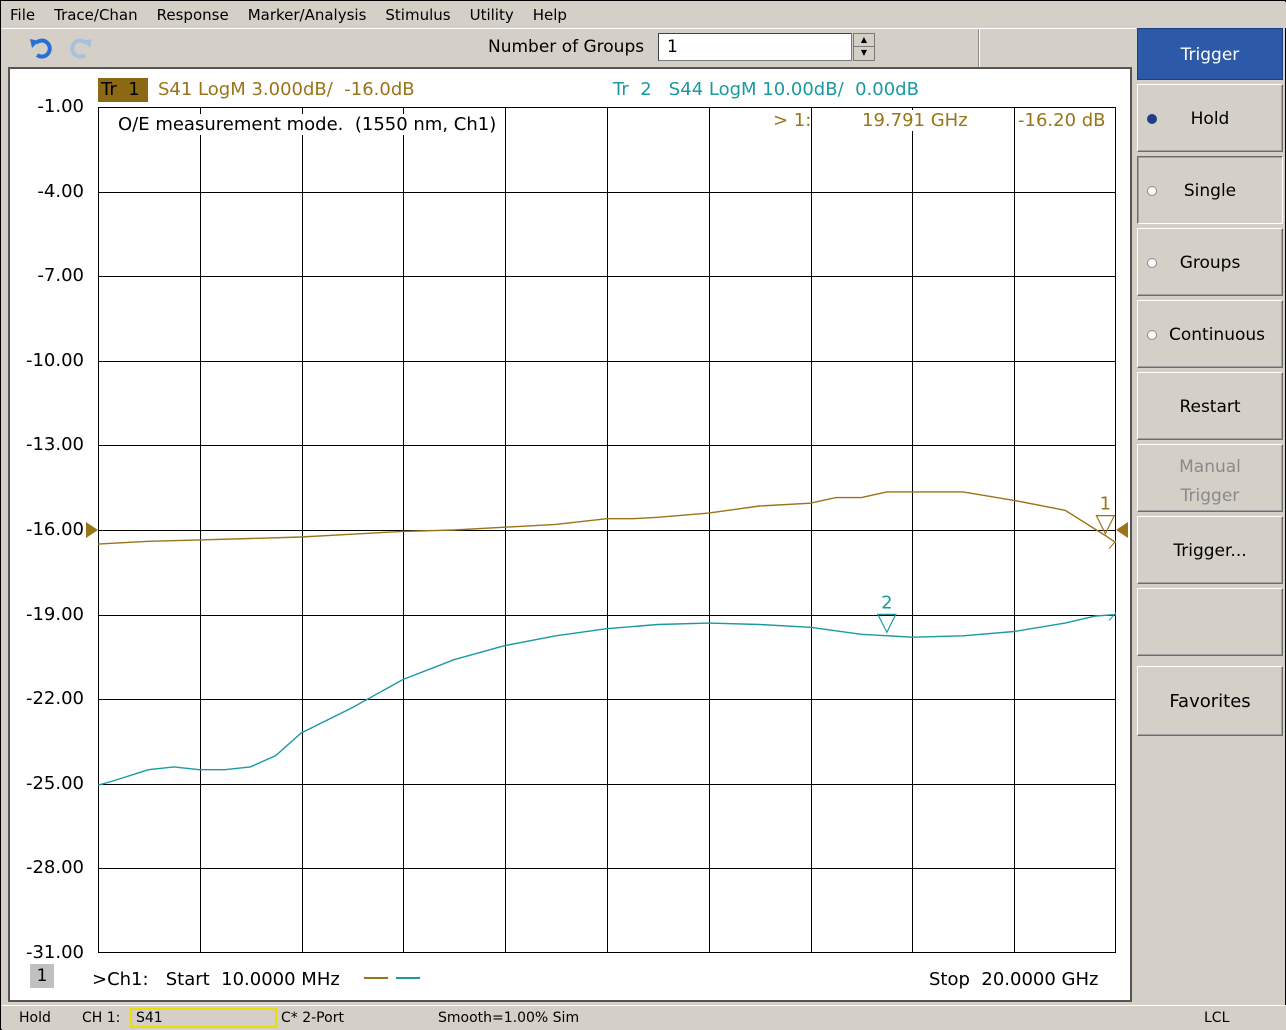  What do you see at coordinates (286, 89) in the screenshot?
I see `trace1-title: S41 LogM 3.000dB/ -16.0dB` at bounding box center [286, 89].